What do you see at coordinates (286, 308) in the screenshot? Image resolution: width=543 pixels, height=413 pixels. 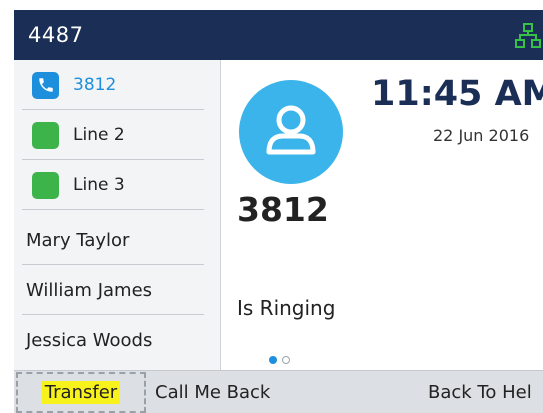 I see `call-state: Is Ringing` at bounding box center [286, 308].